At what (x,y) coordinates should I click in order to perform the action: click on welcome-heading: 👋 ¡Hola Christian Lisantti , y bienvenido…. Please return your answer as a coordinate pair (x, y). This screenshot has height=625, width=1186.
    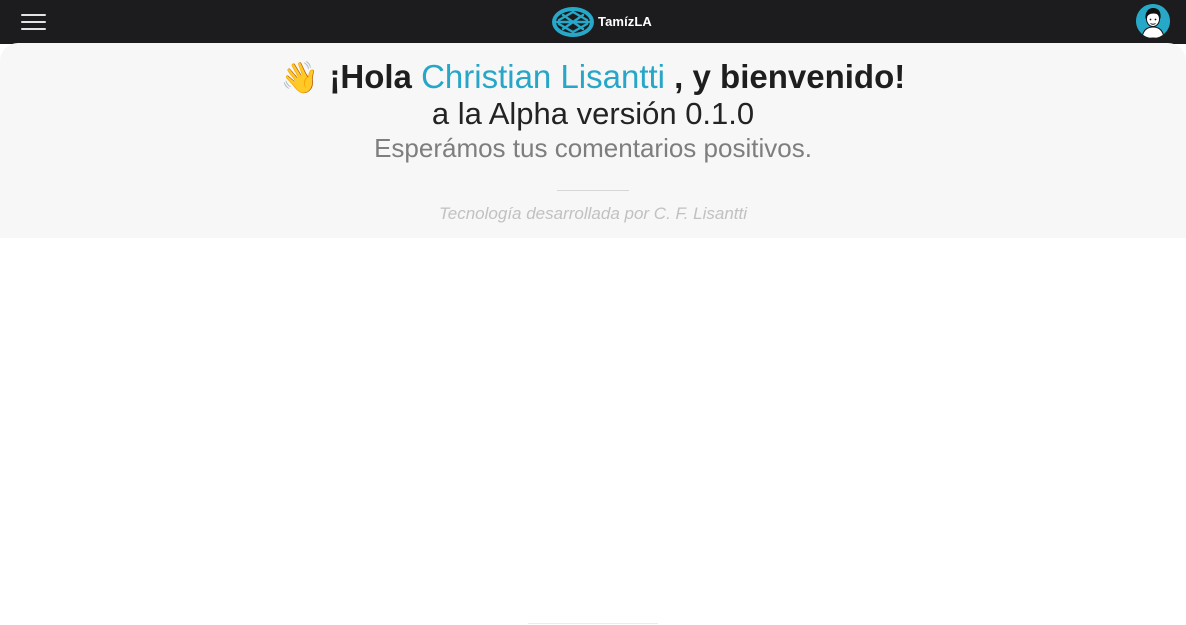
    Looking at the image, I should click on (593, 77).